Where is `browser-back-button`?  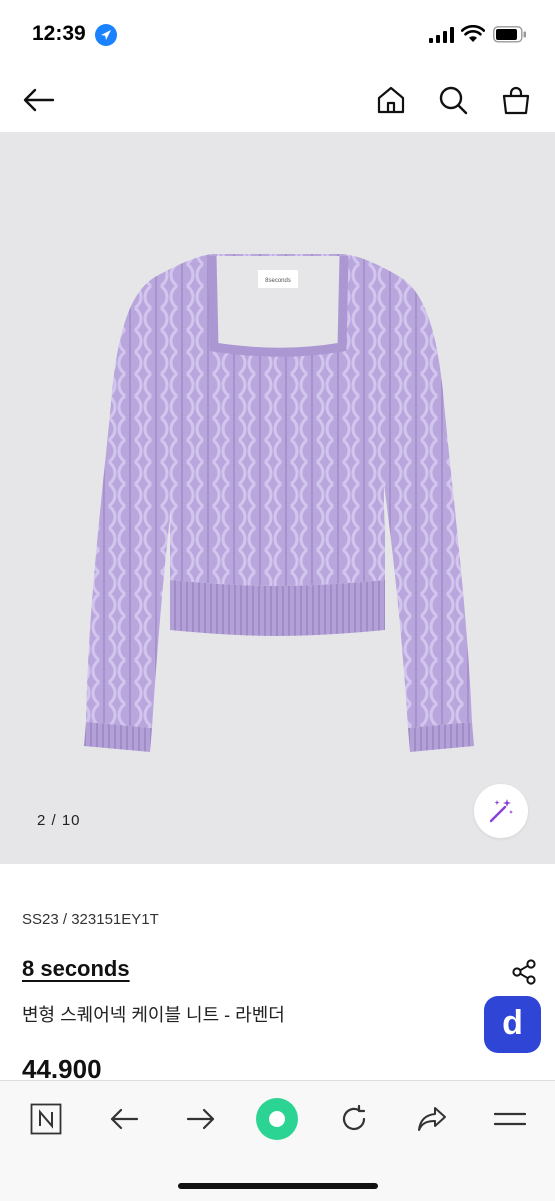
browser-back-button is located at coordinates (124, 1119).